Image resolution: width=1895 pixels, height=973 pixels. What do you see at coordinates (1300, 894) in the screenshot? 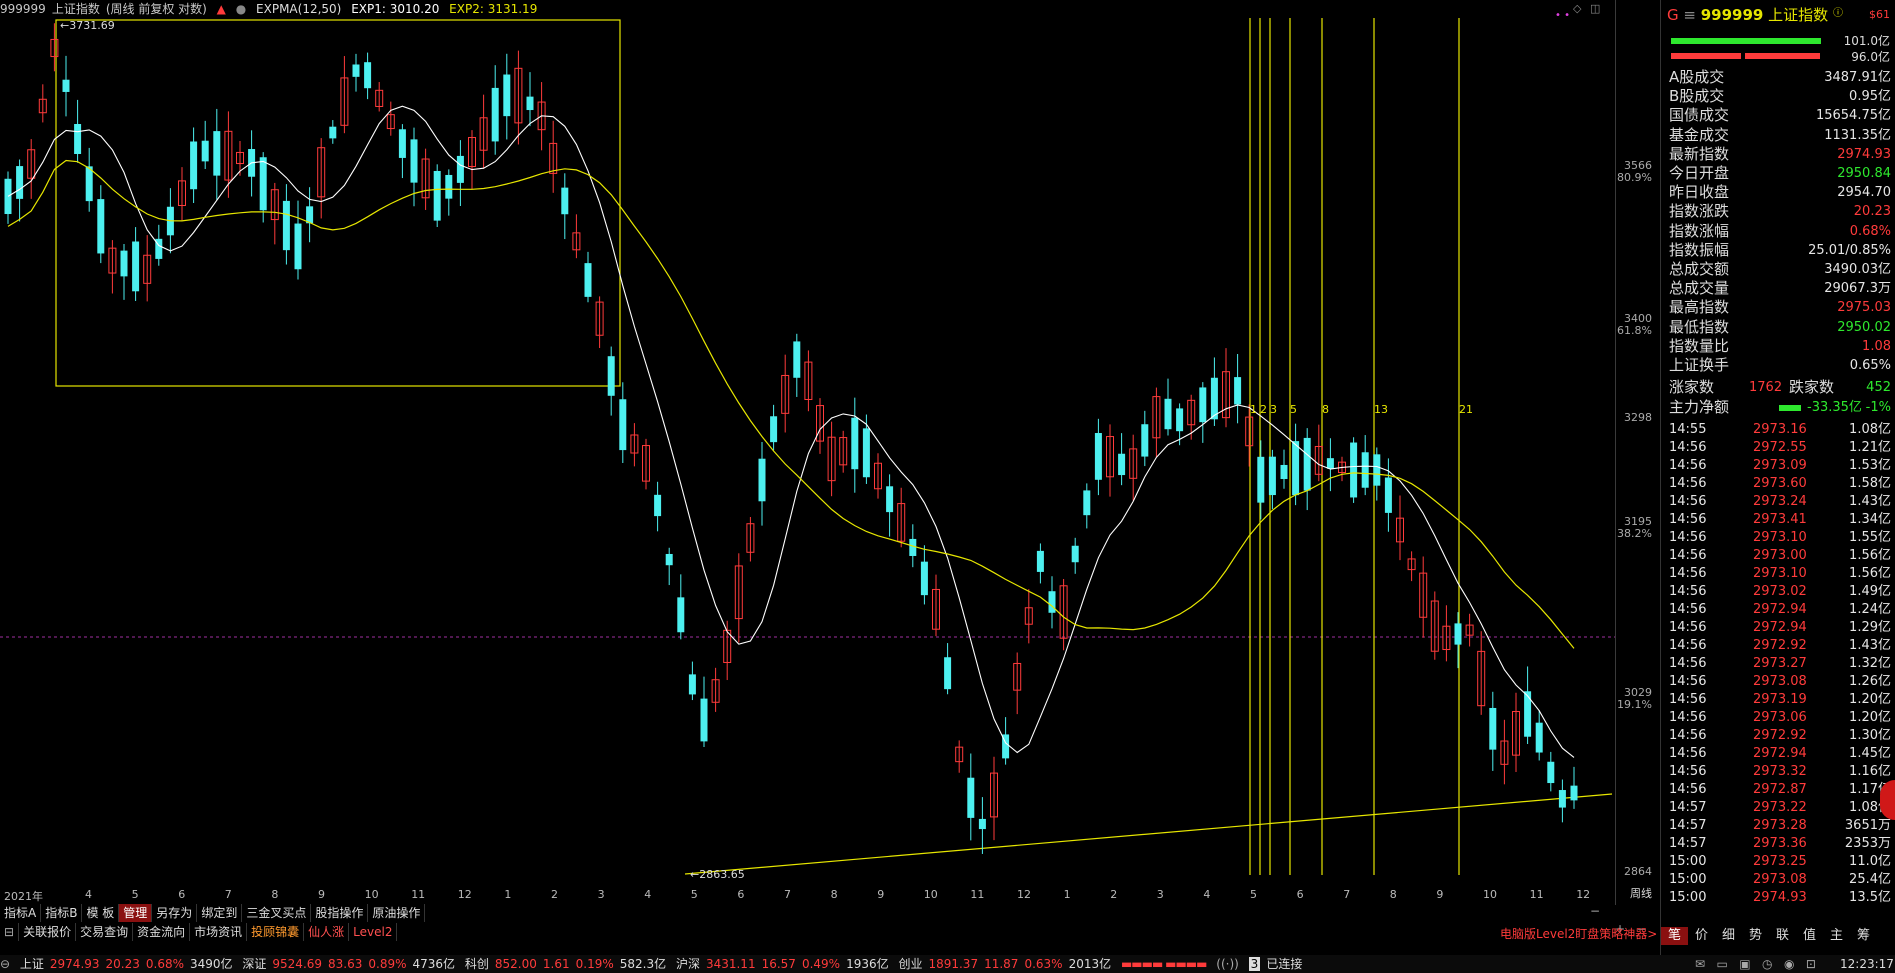
I see `month-label: 6` at bounding box center [1300, 894].